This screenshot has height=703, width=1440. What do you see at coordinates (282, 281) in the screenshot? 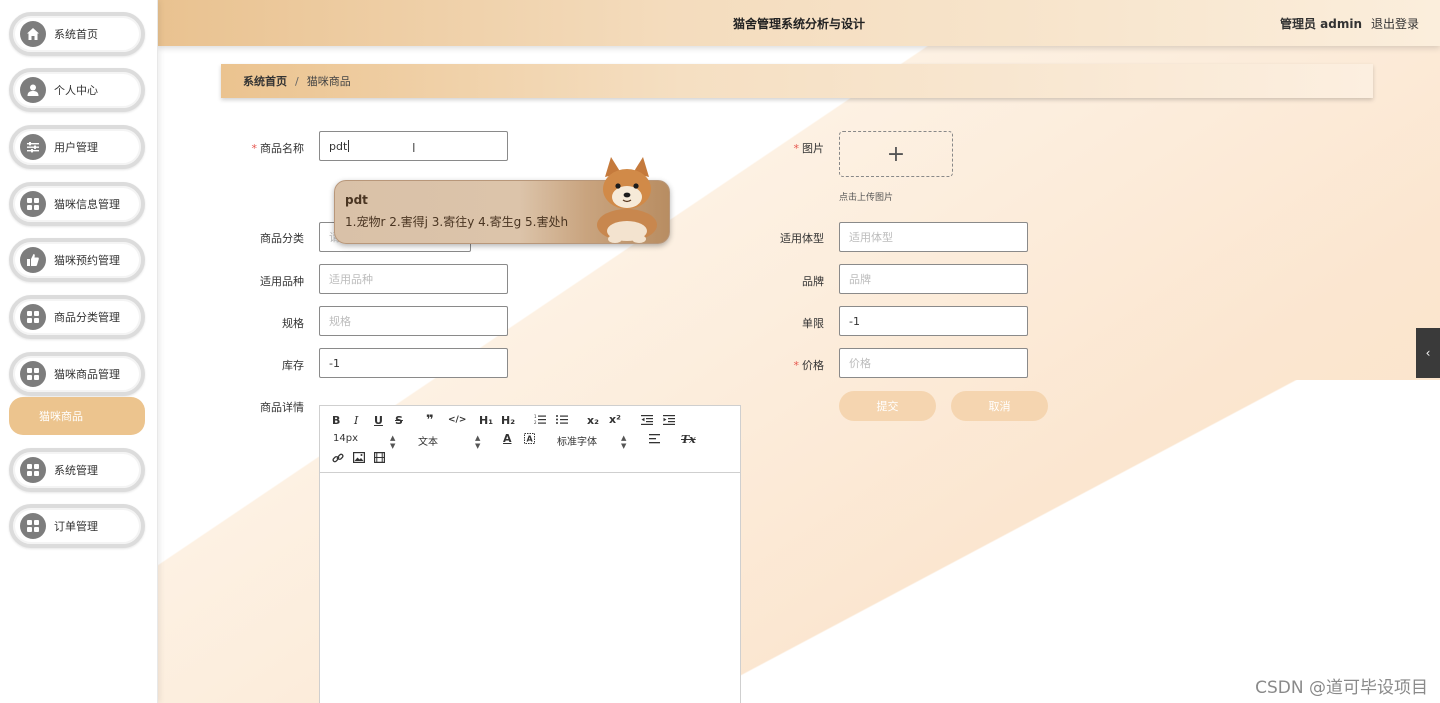
I see `breed-label: 适用品种` at bounding box center [282, 281].